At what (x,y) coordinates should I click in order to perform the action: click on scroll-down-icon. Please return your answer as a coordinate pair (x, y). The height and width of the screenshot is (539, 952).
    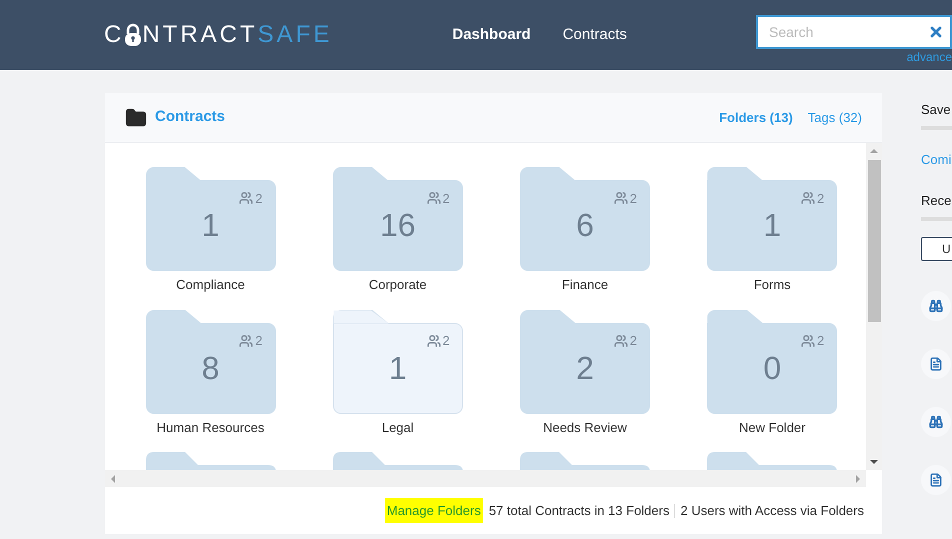
    Looking at the image, I should click on (874, 462).